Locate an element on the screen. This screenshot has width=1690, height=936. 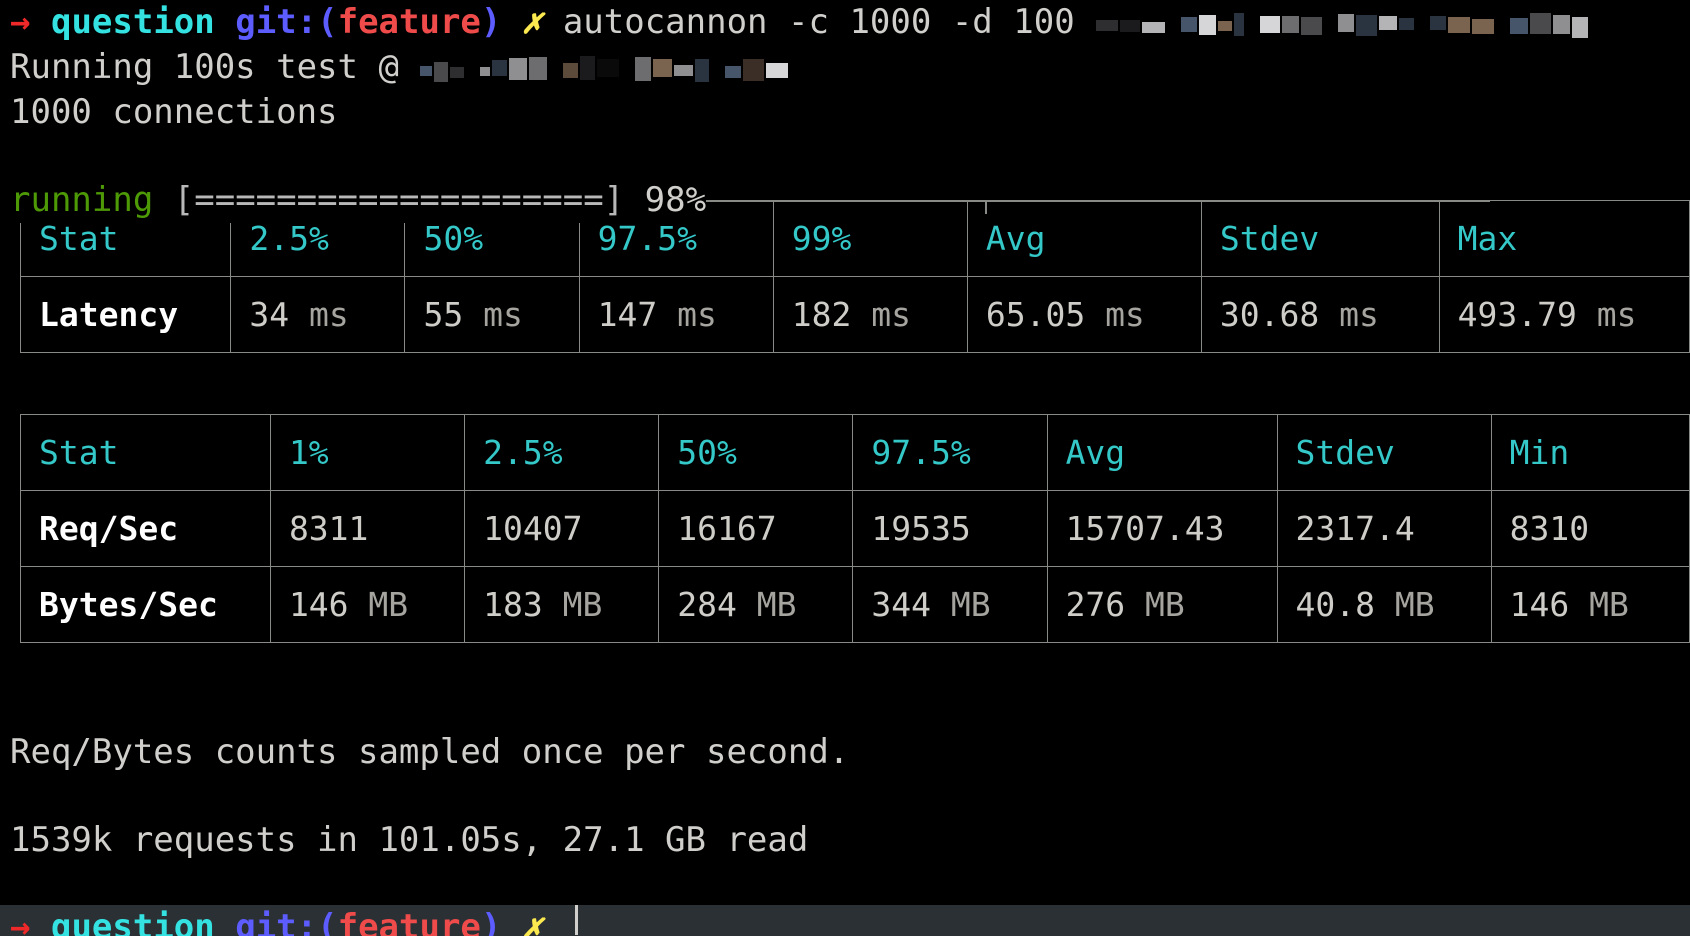
prompt-directory: question is located at coordinates (132, 22).